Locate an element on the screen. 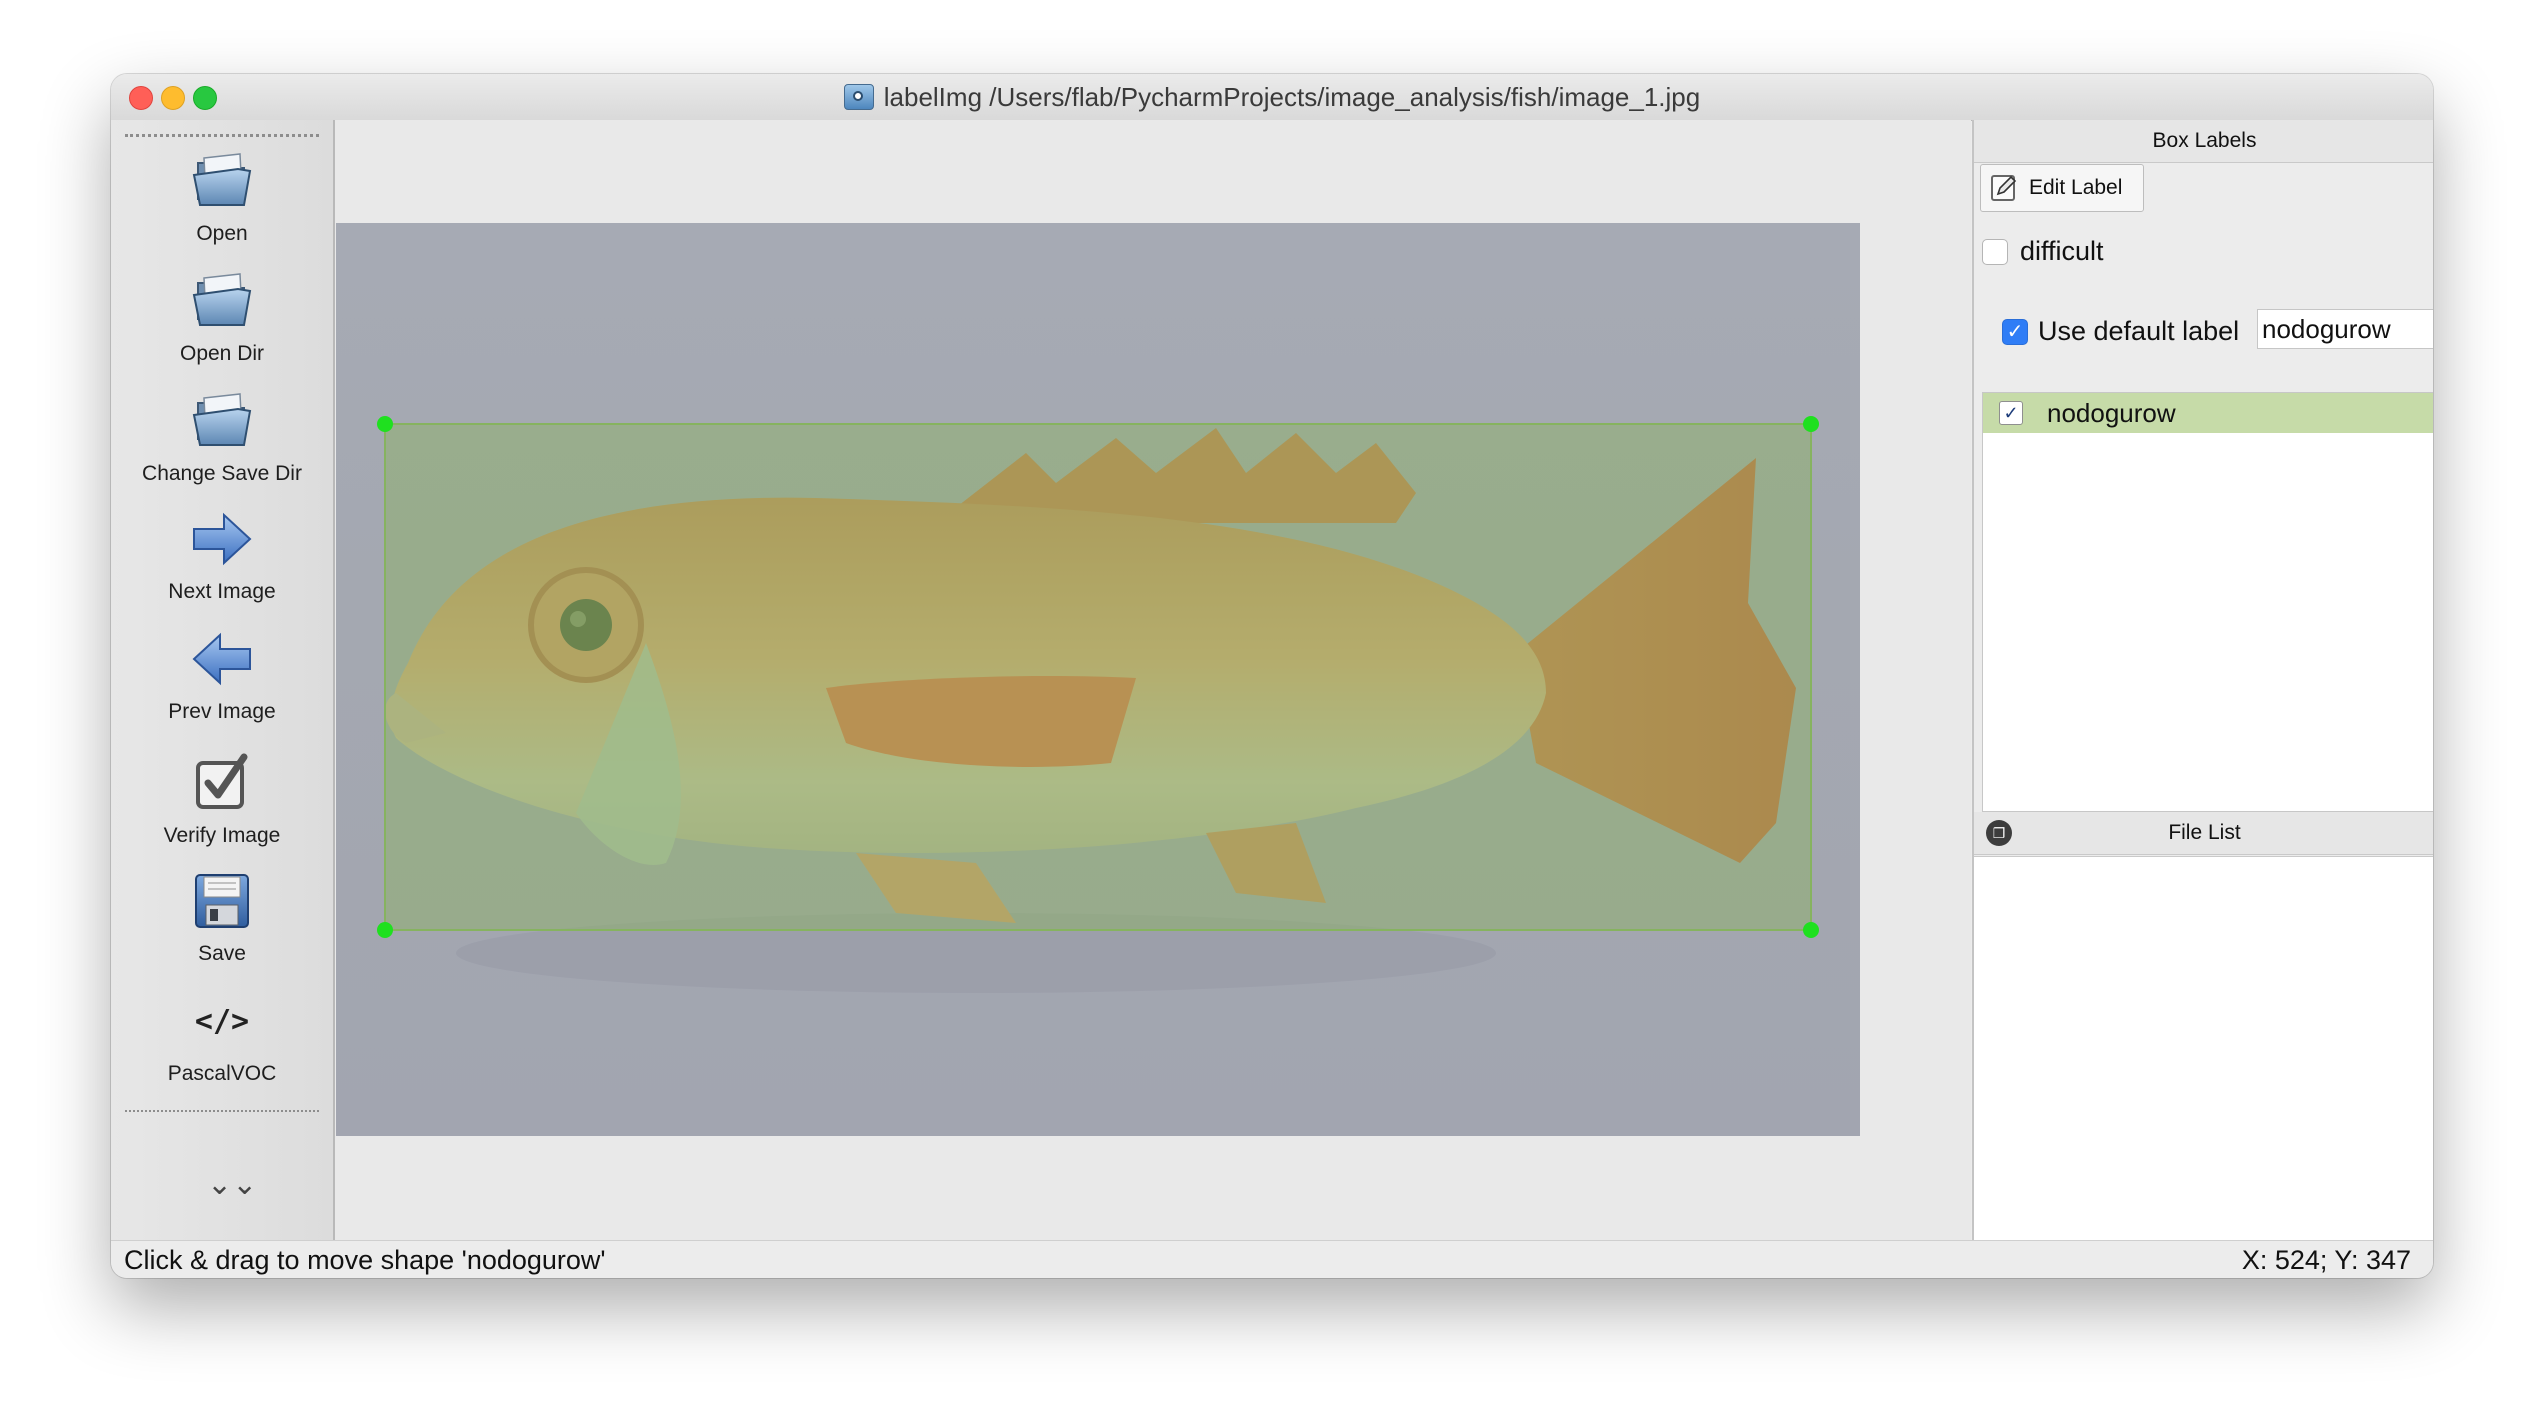 The image size is (2544, 1426). label-list-item: ✓ nodogurow is located at coordinates (2208, 413).